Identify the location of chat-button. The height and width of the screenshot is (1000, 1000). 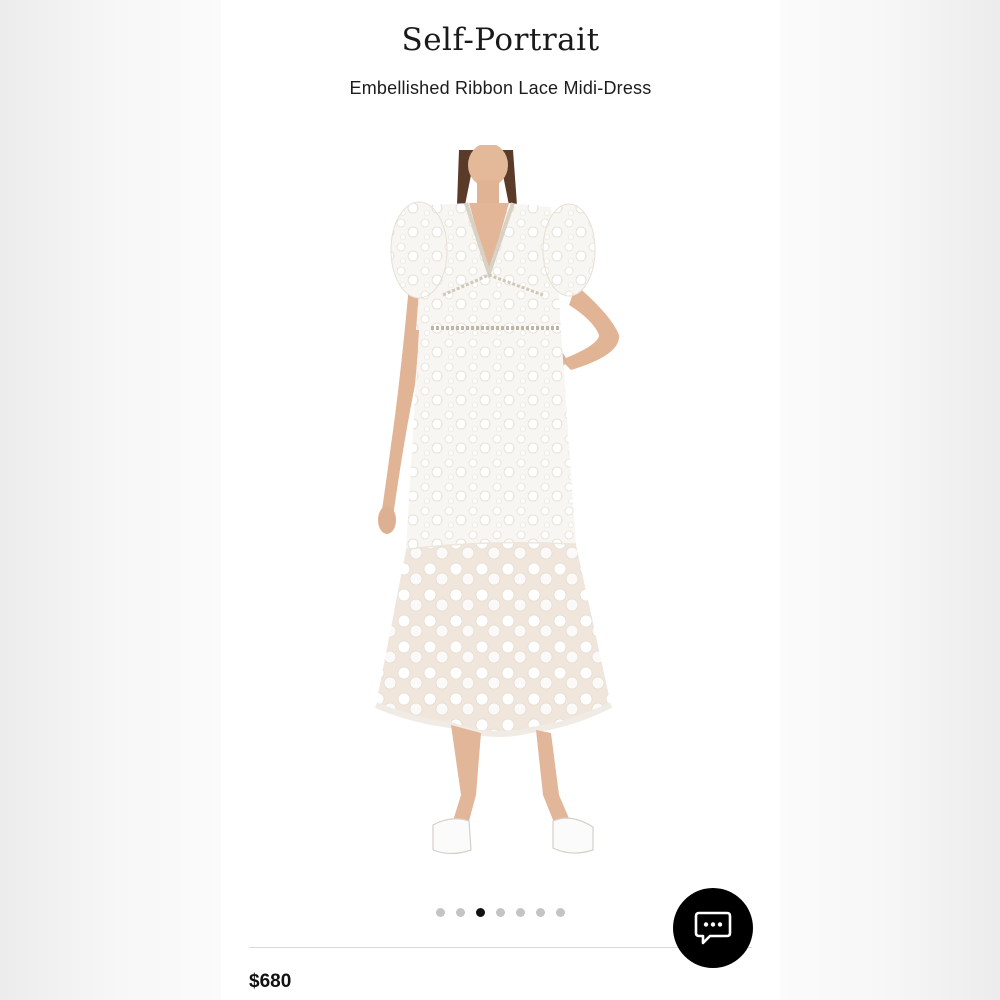
(713, 928).